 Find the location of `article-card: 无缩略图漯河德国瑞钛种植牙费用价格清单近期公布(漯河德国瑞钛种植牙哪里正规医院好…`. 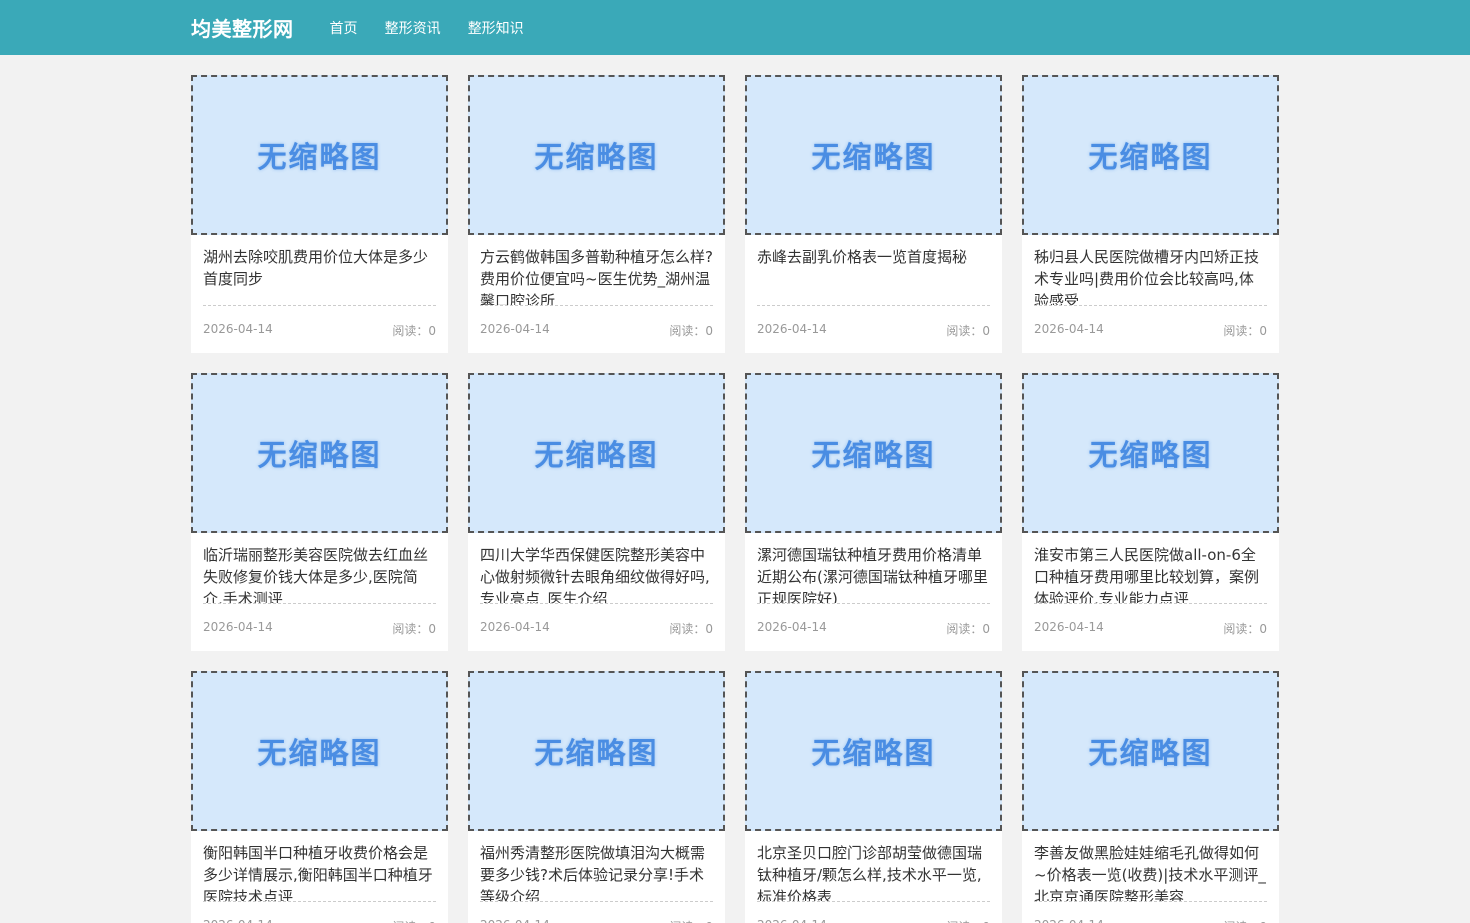

article-card: 无缩略图漯河德国瑞钛种植牙费用价格清单近期公布(漯河德国瑞钛种植牙哪里正规医院好… is located at coordinates (873, 512).